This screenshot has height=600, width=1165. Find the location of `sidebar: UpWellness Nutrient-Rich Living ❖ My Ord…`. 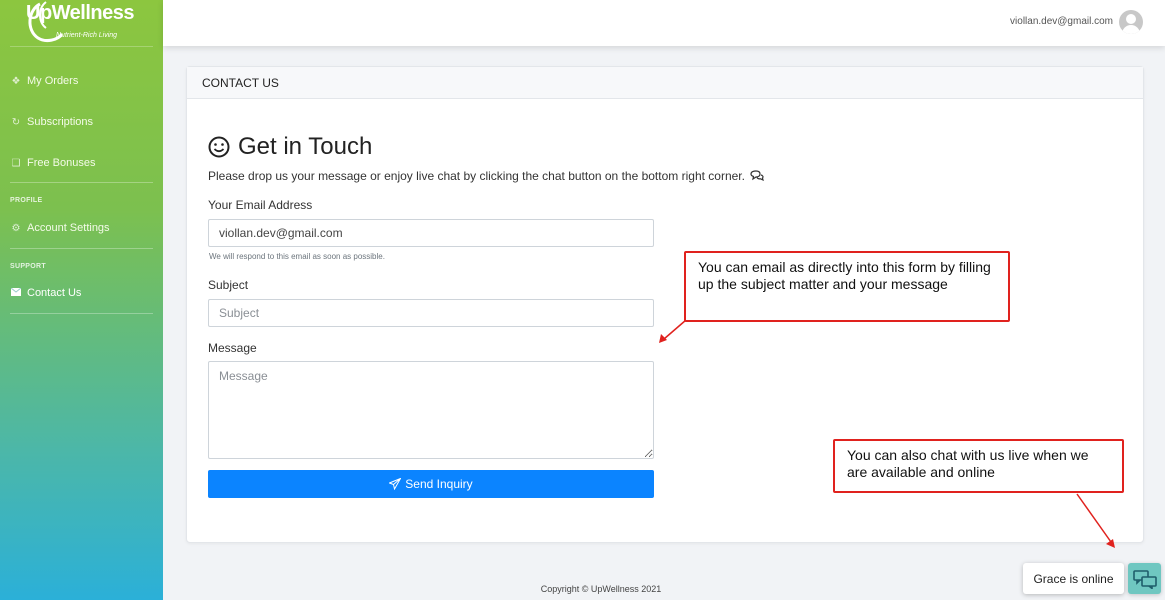

sidebar: UpWellness Nutrient-Rich Living ❖ My Ord… is located at coordinates (81, 300).